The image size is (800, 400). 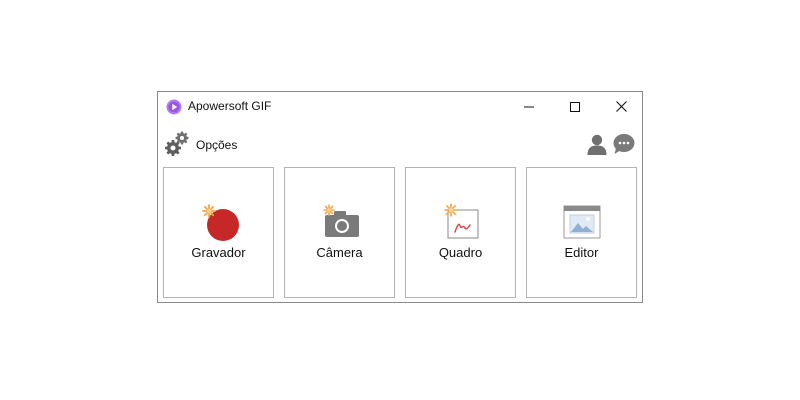 I want to click on maximize-icon, so click(x=575, y=106).